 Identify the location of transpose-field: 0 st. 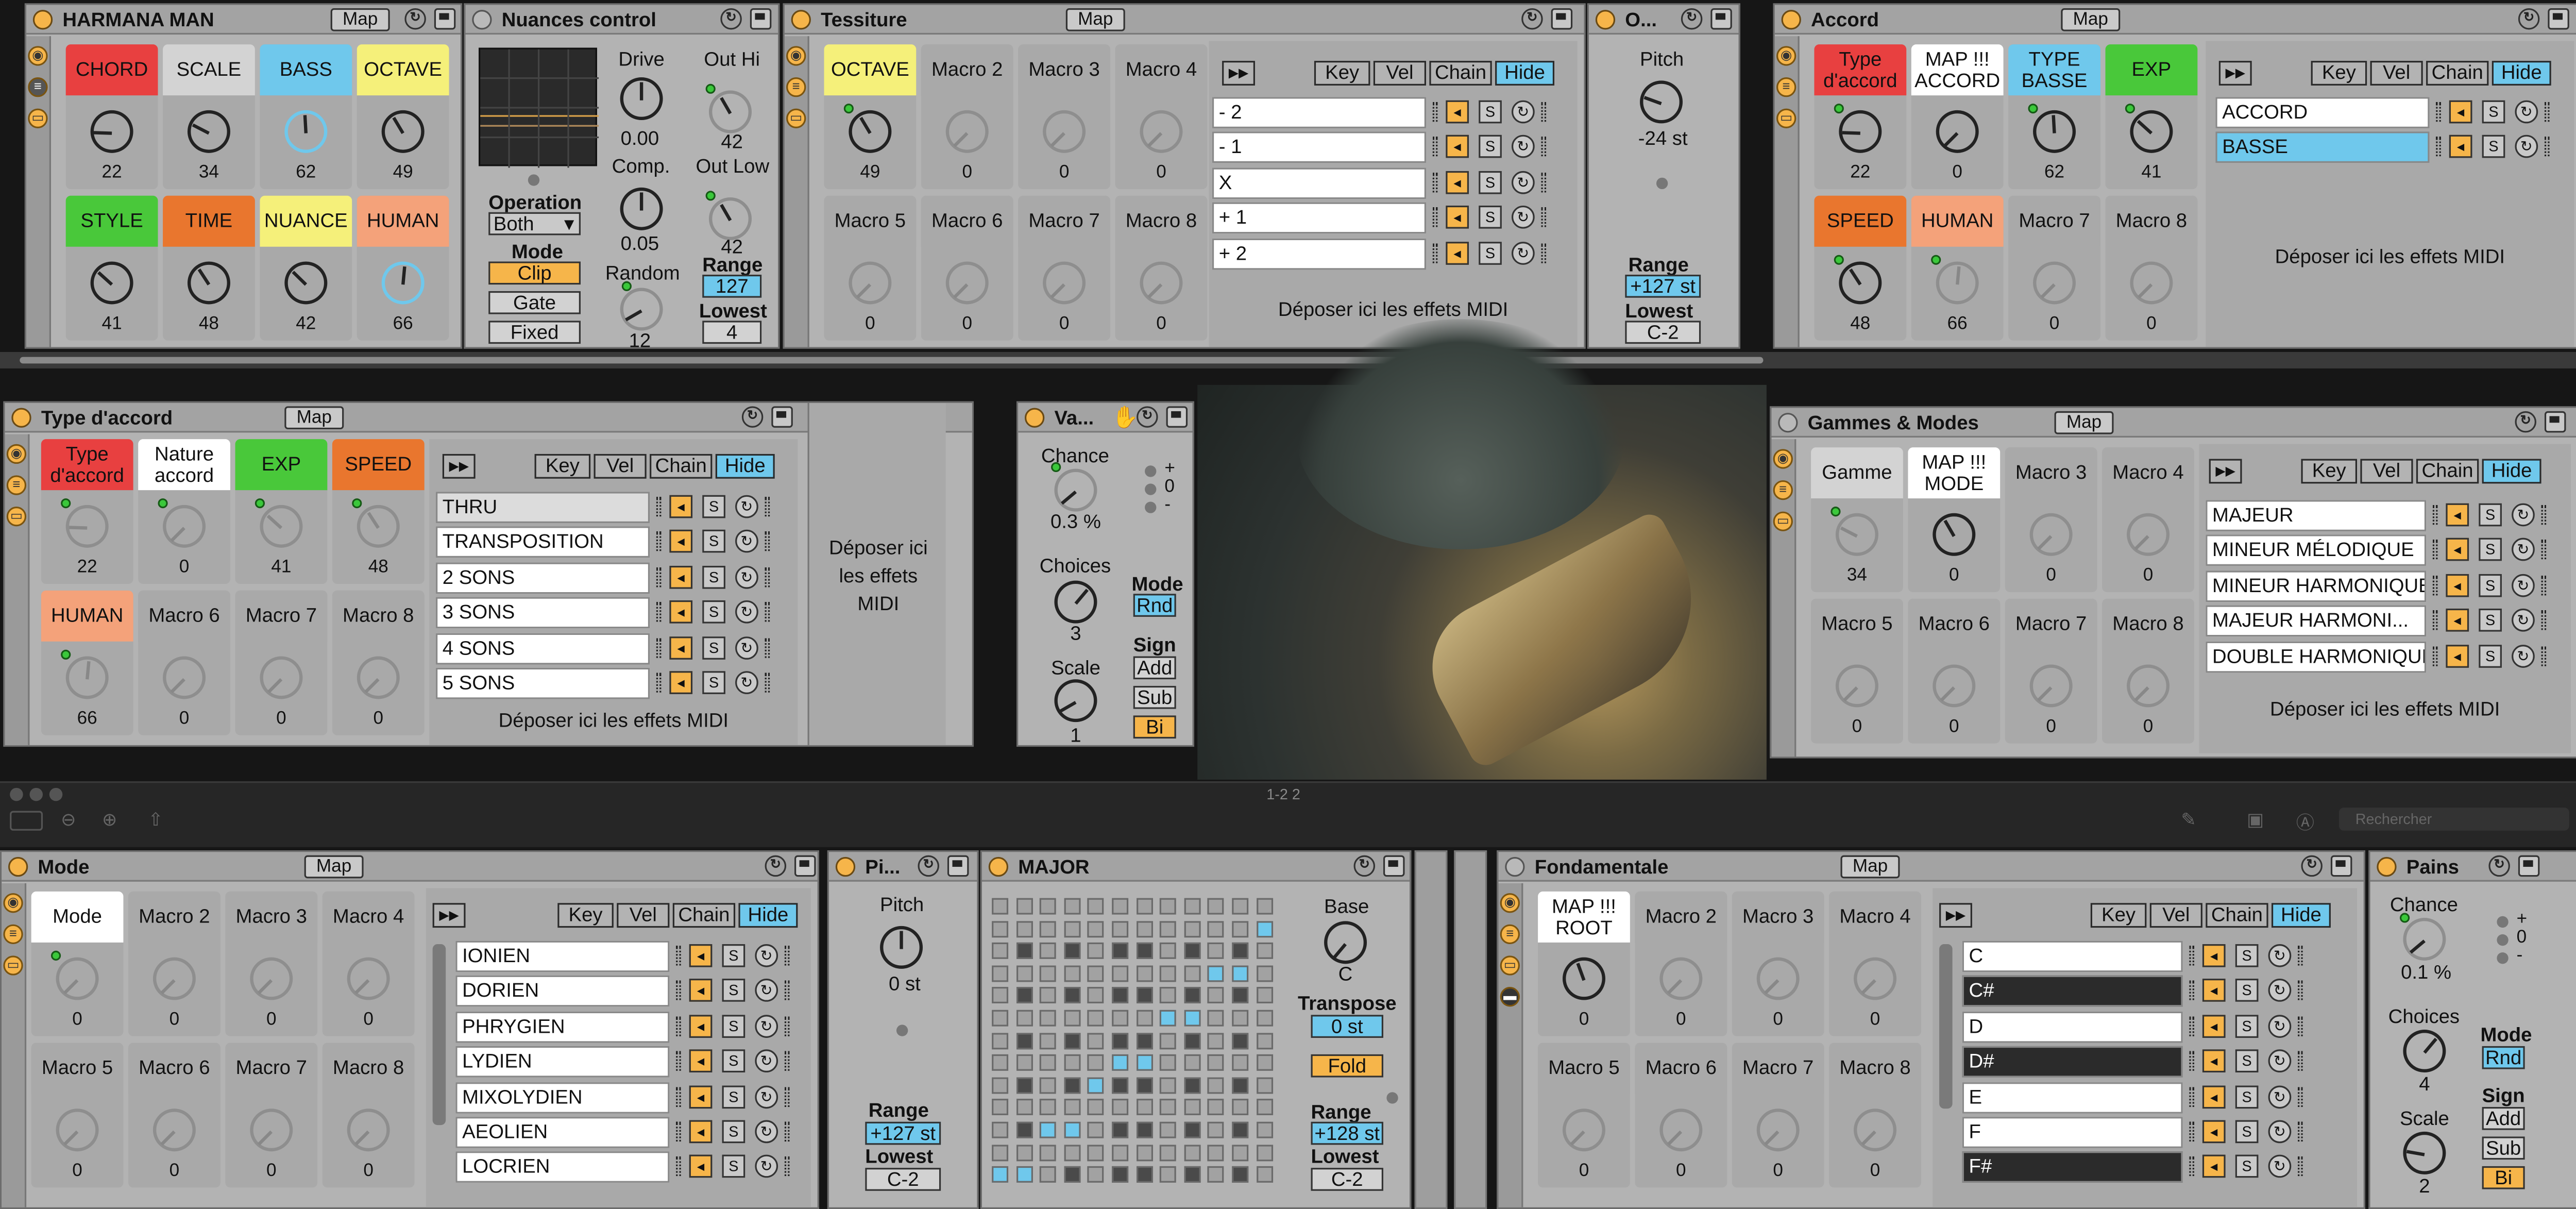
(1347, 1027).